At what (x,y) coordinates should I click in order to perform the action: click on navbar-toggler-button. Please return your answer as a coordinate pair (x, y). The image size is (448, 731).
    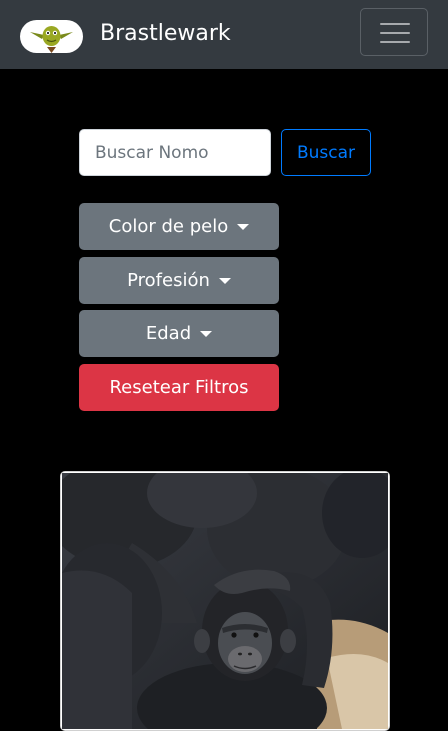
    Looking at the image, I should click on (394, 32).